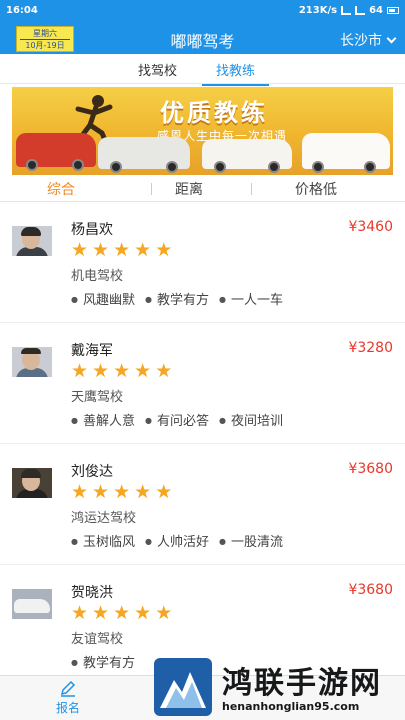 This screenshot has height=720, width=405. I want to click on status-time: 16:04, so click(22, 10).